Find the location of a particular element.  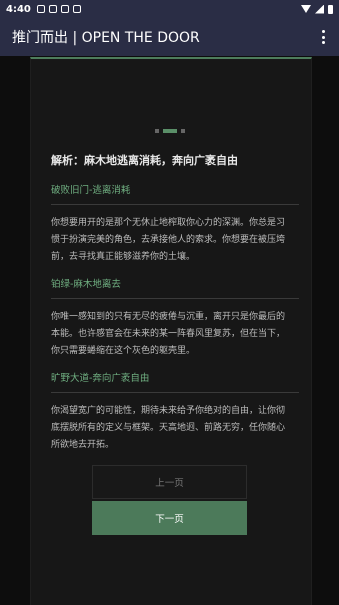

status-bar: 4:40 is located at coordinates (169, 9).